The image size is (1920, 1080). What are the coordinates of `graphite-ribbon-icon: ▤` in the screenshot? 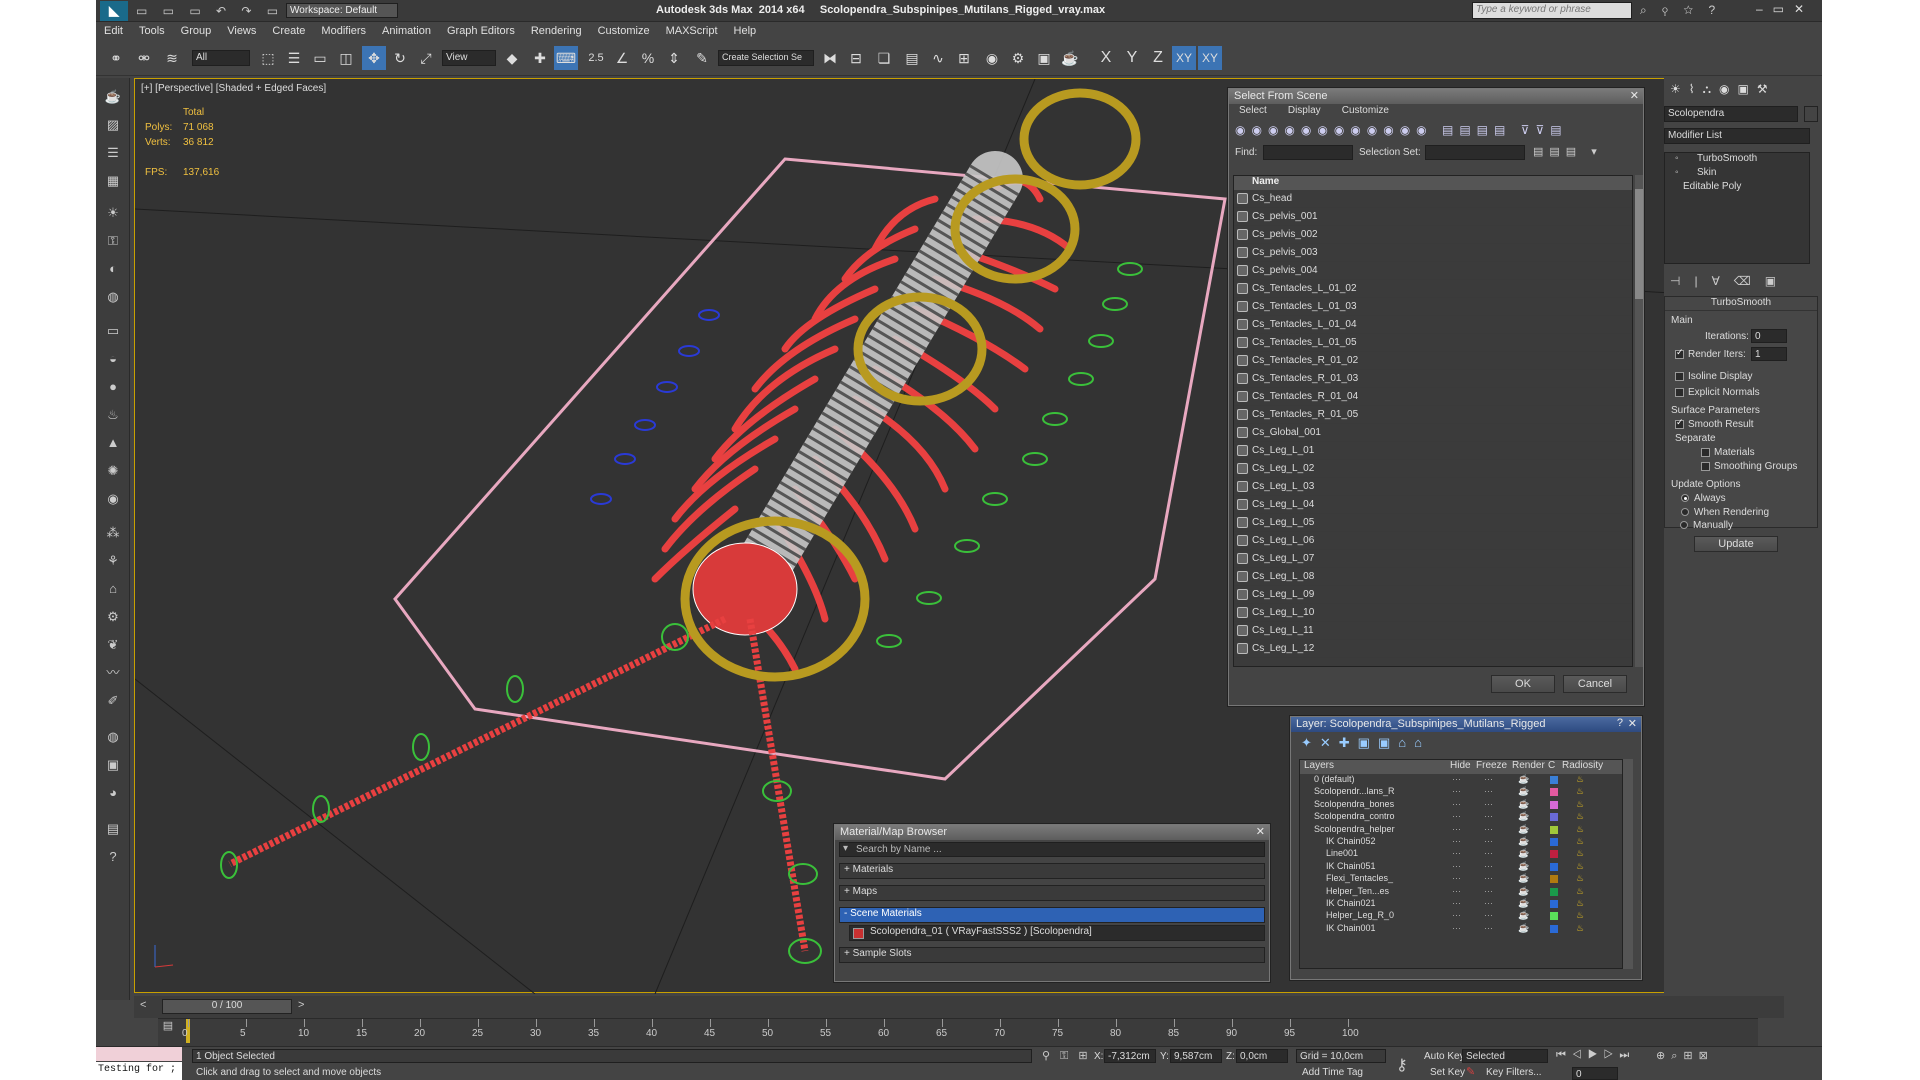 It's located at (912, 58).